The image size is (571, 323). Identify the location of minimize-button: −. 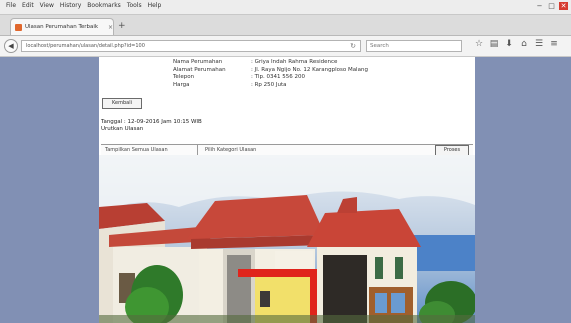
(539, 6).